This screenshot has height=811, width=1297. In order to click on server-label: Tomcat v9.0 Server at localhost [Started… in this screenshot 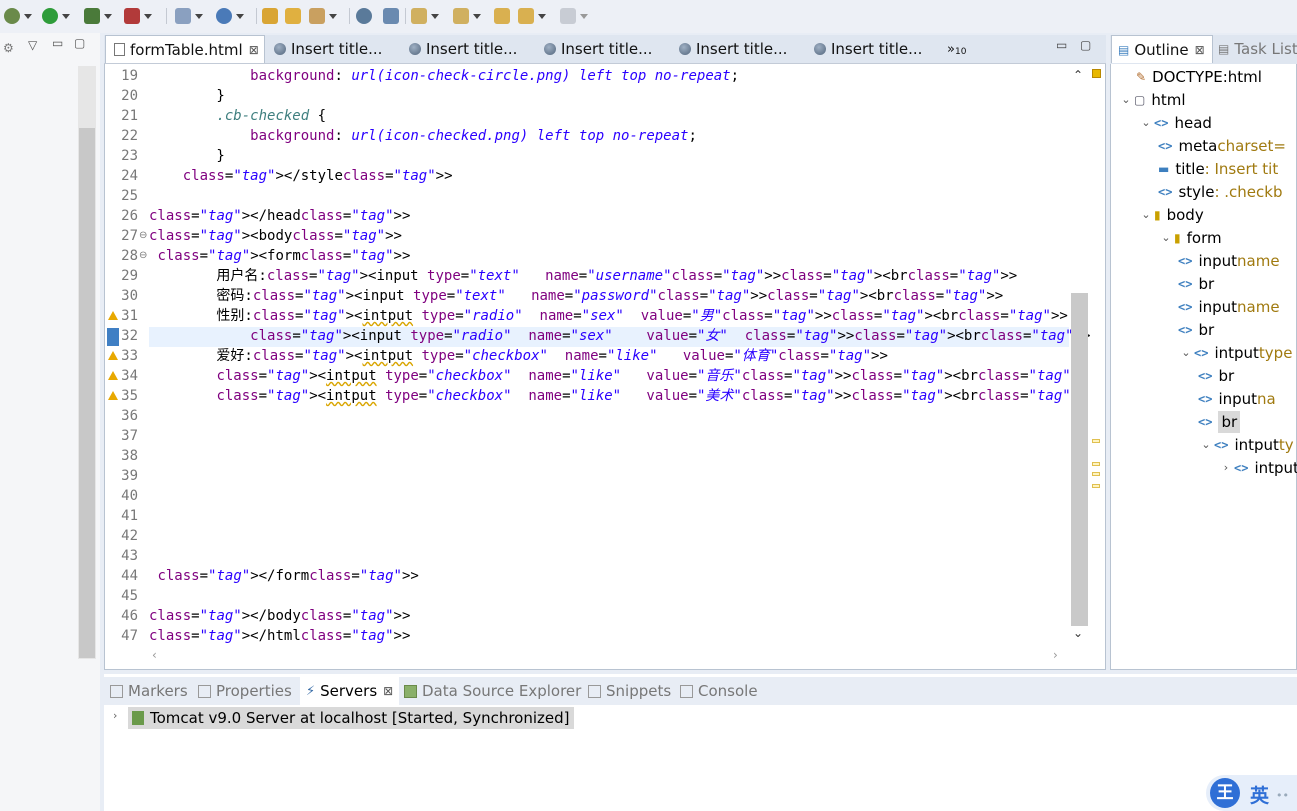, I will do `click(360, 718)`.